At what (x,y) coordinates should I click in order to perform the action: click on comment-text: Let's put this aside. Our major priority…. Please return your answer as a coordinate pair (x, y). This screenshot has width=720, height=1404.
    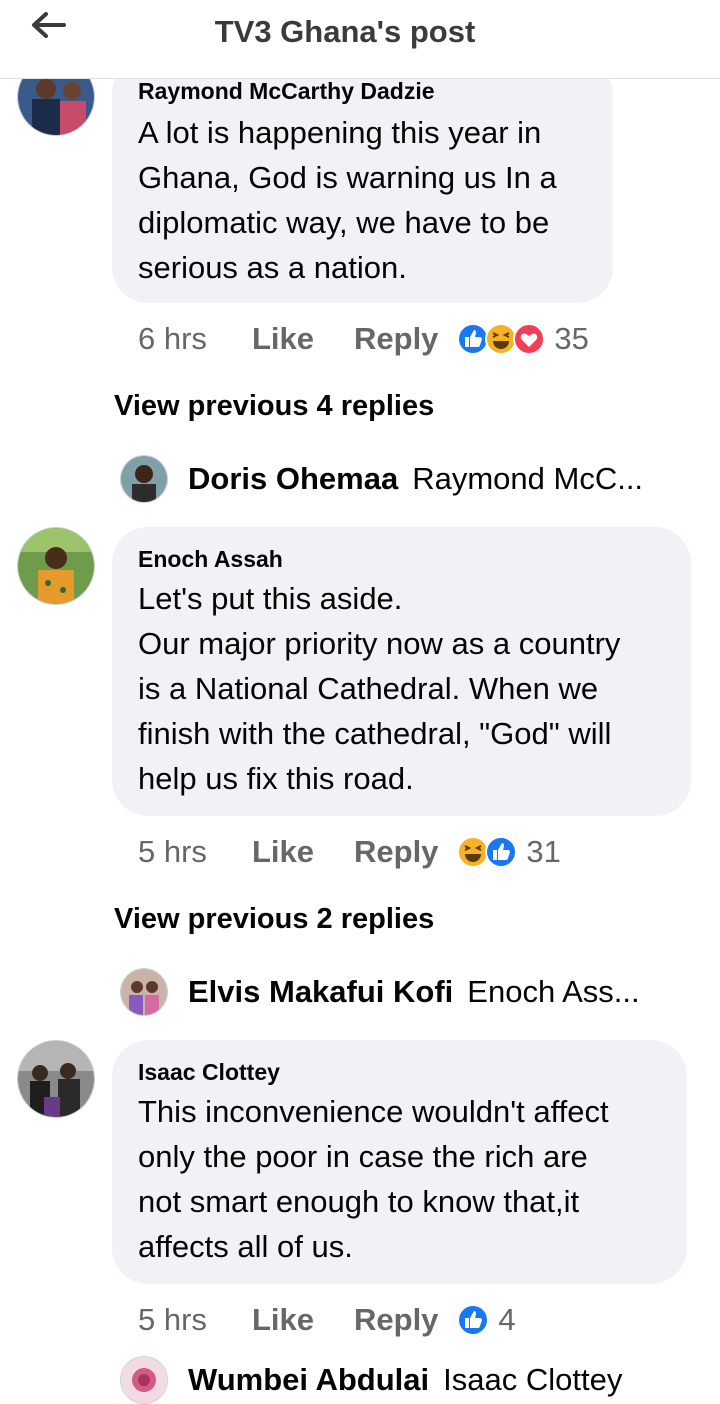
    Looking at the image, I should click on (379, 688).